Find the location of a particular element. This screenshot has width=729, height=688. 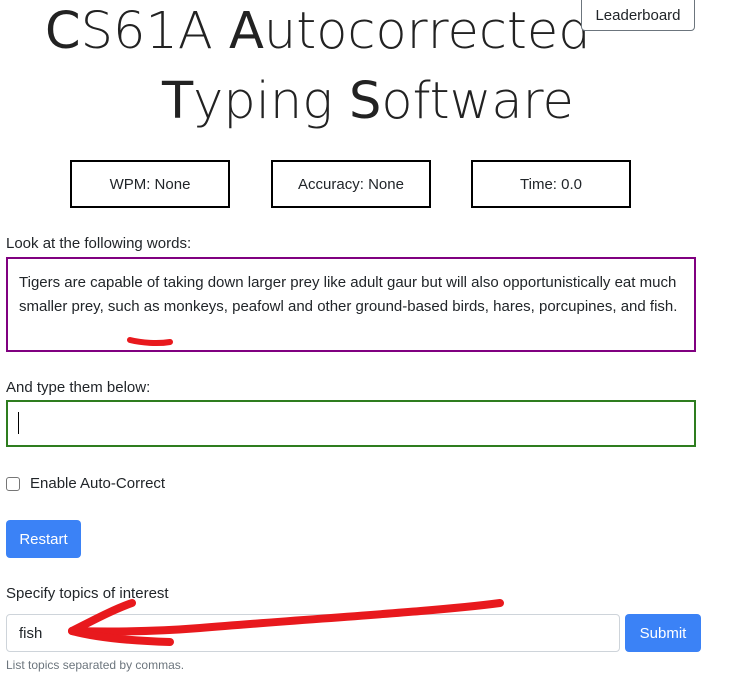

autocorrect-checkbox is located at coordinates (13, 483).